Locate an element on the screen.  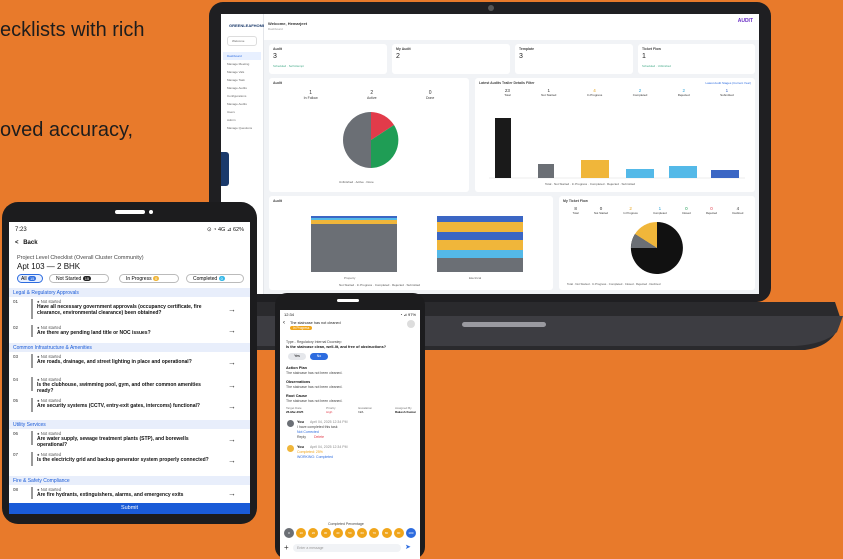
filter-in-progress: In Progress 0 is located at coordinates (149, 278).